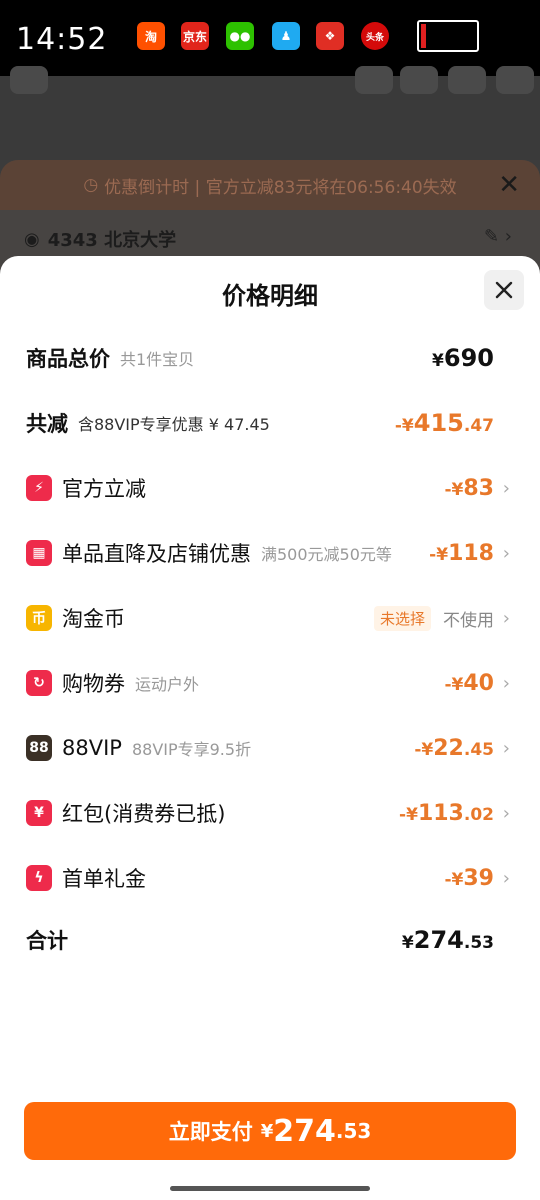 This screenshot has height=1200, width=540. Describe the element at coordinates (330, 36) in the screenshot. I see `pinduoduo-app-icon: ❖` at that location.